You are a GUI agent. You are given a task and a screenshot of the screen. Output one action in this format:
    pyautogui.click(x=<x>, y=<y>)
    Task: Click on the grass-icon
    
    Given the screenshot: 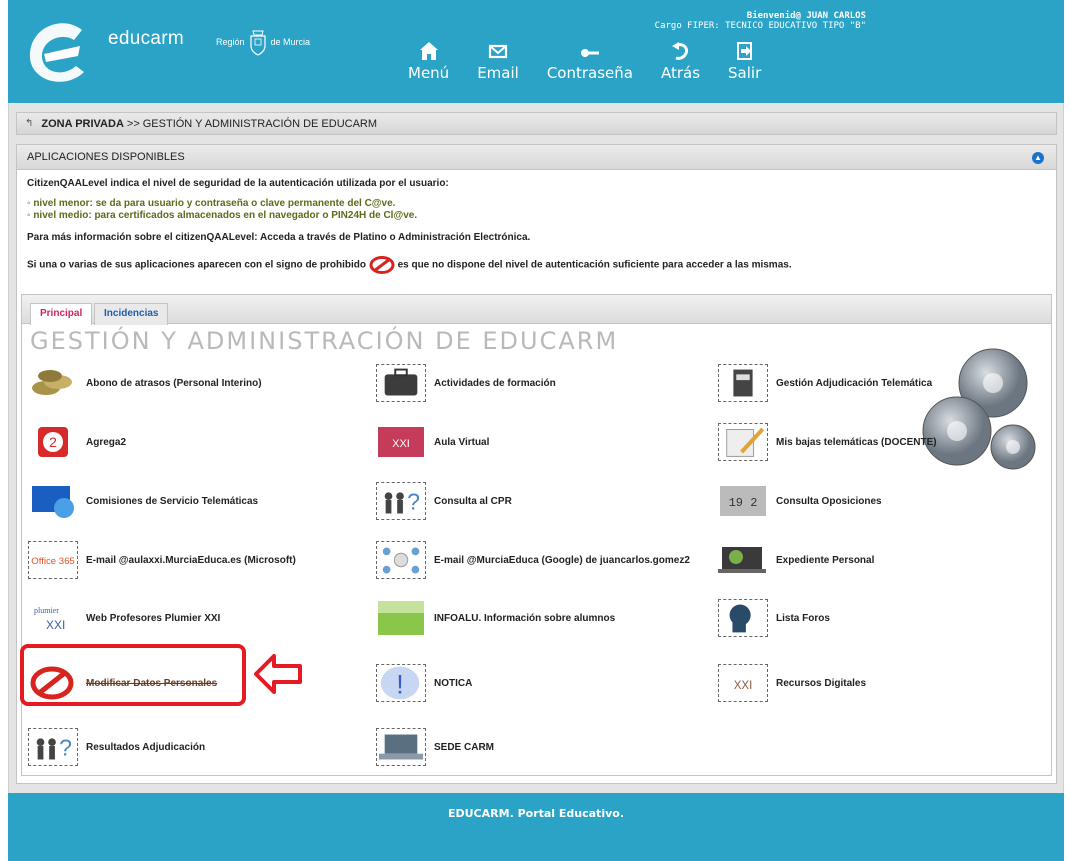 What is the action you would take?
    pyautogui.click(x=401, y=618)
    